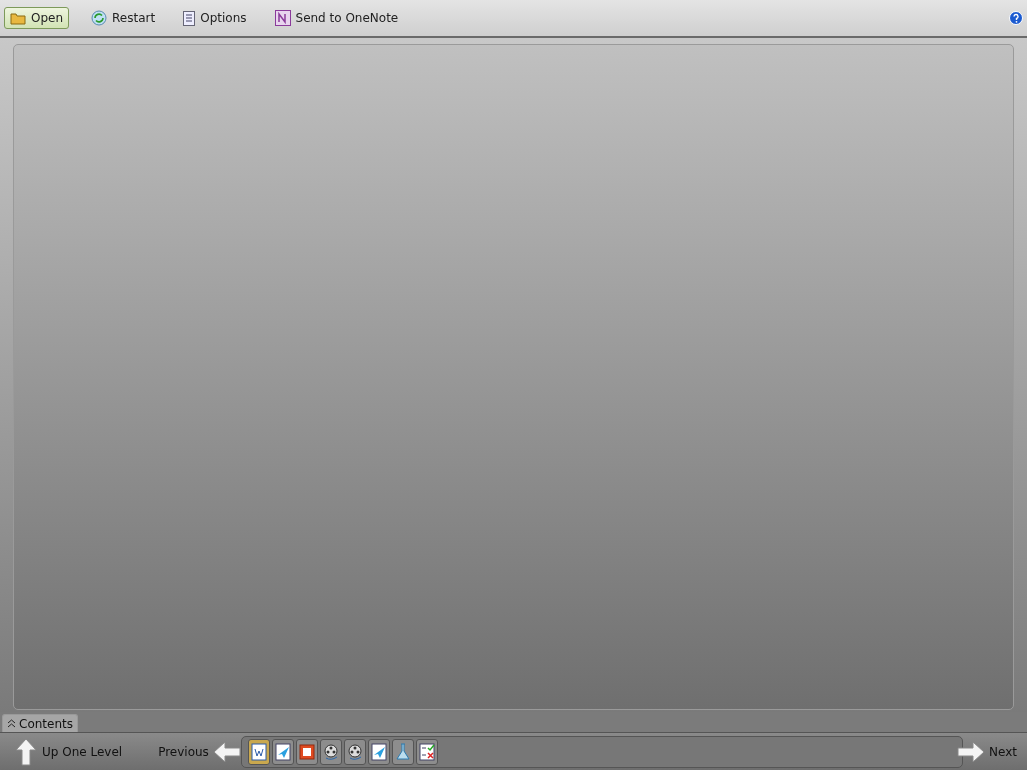  I want to click on up-one-level-button: Up One Level, so click(68, 751).